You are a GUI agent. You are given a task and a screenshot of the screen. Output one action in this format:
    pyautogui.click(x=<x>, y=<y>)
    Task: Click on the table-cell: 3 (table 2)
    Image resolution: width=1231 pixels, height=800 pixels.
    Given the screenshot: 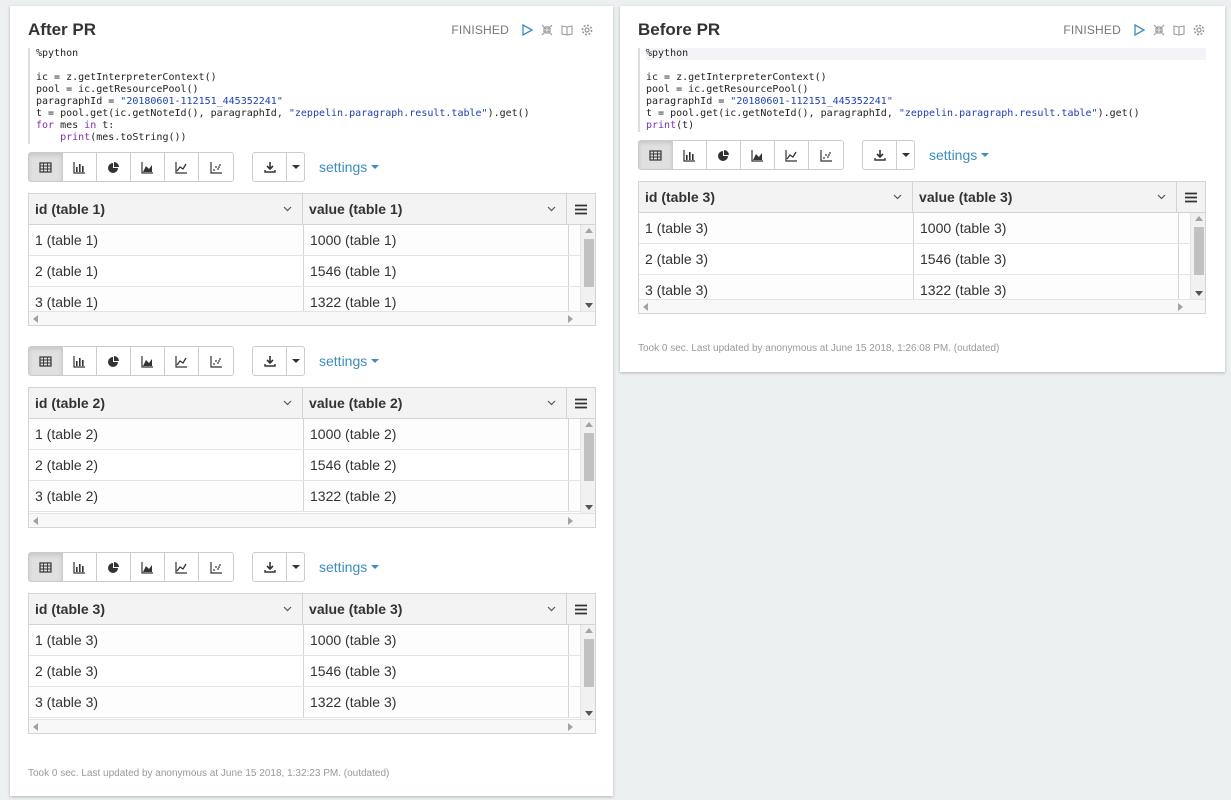 What is the action you would take?
    pyautogui.click(x=166, y=496)
    